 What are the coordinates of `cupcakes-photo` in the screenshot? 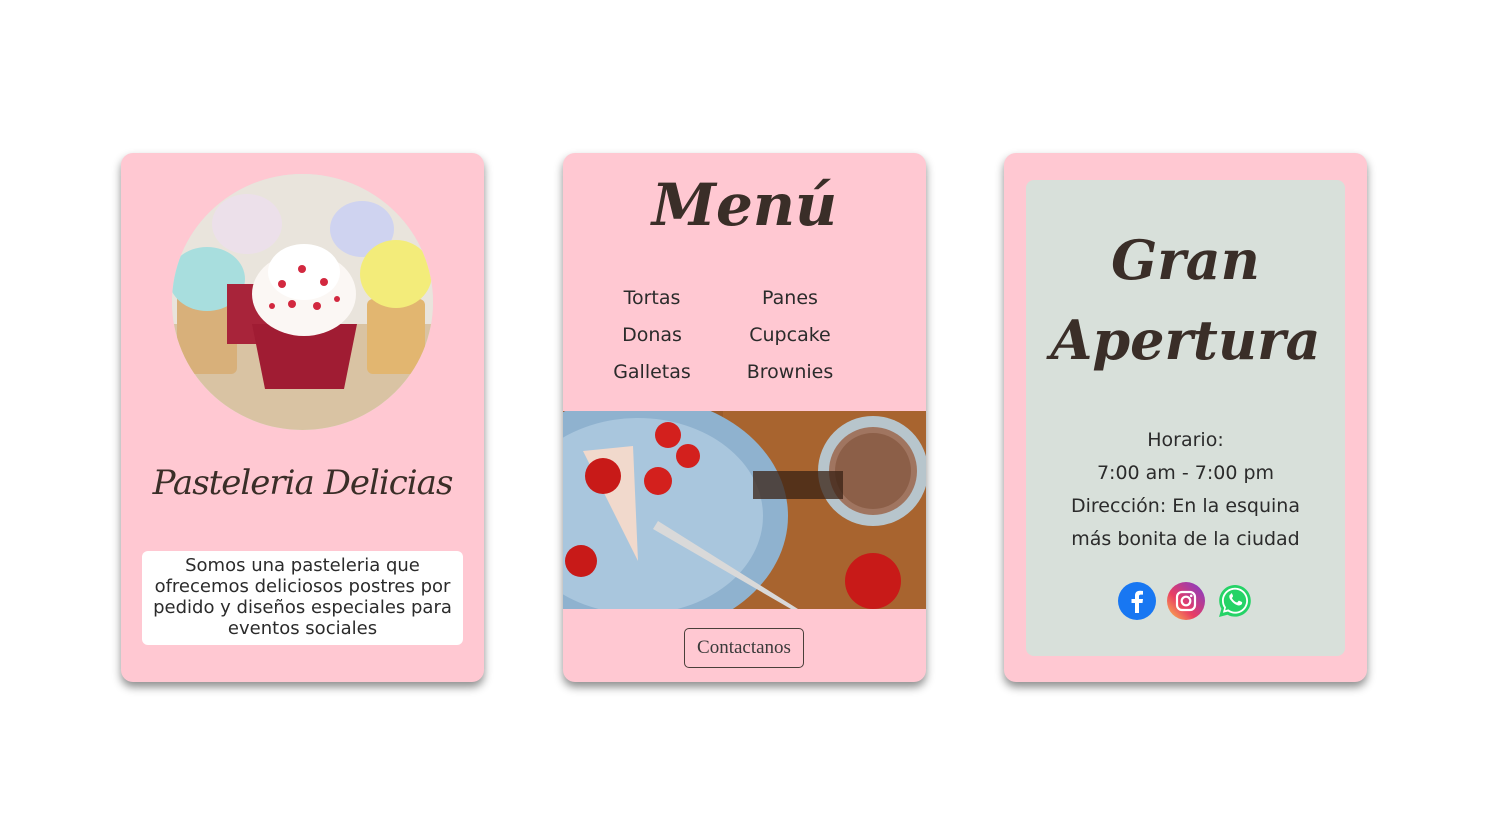 It's located at (302, 302).